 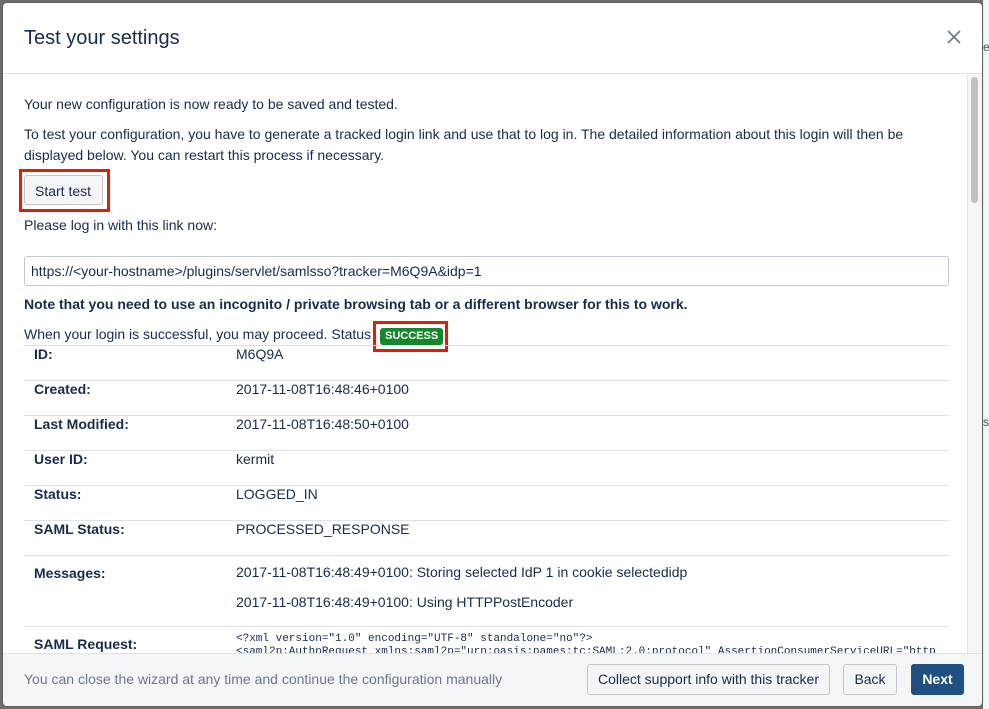 What do you see at coordinates (125, 398) in the screenshot?
I see `created-label: Created:` at bounding box center [125, 398].